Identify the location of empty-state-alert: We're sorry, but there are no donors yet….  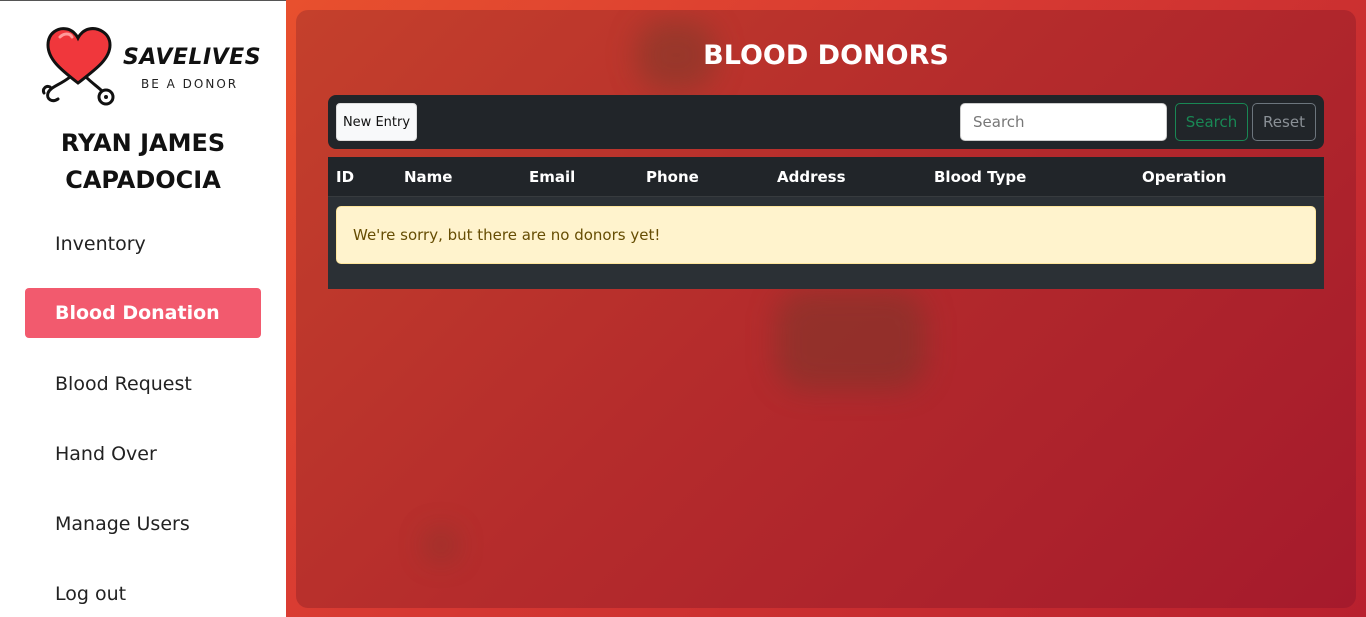
(826, 235).